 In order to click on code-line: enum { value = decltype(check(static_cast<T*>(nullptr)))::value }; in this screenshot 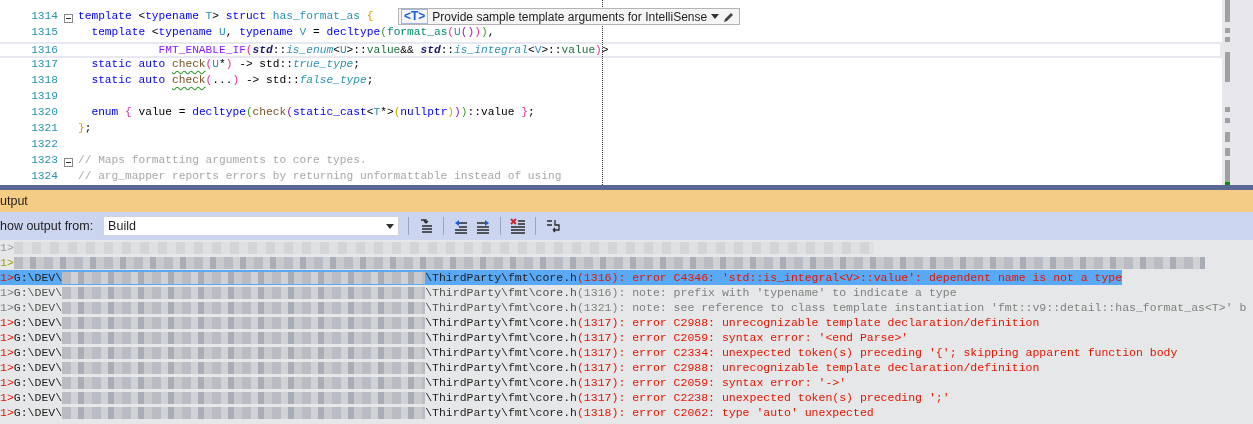, I will do `click(312, 113)`.